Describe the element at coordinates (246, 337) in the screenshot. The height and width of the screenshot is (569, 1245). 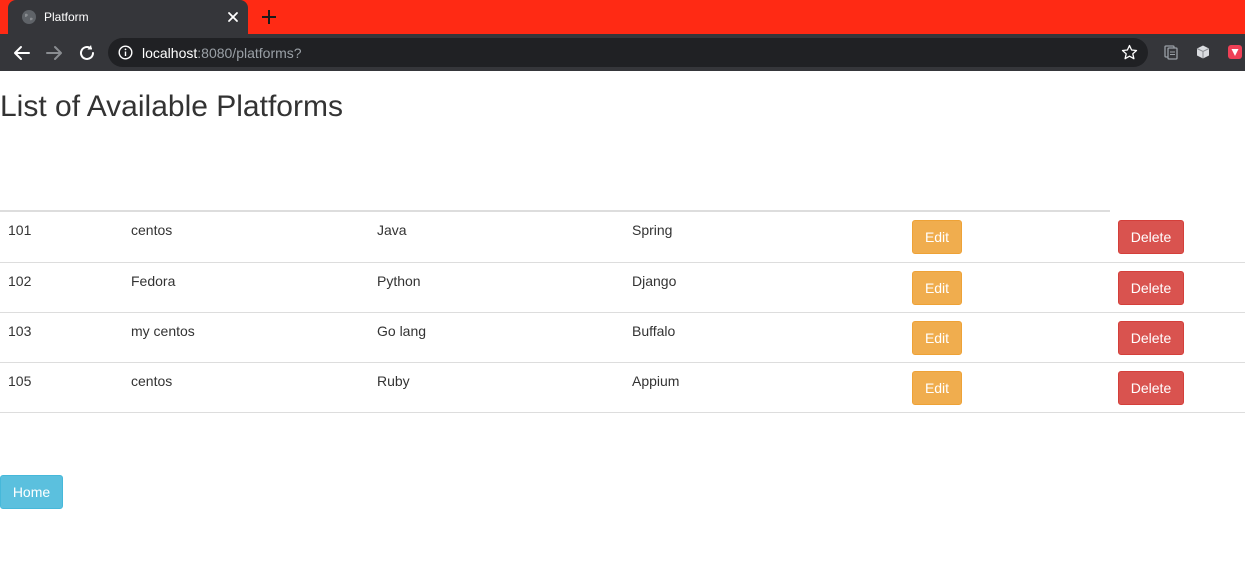
I see `platform-name-cell: my centos` at that location.